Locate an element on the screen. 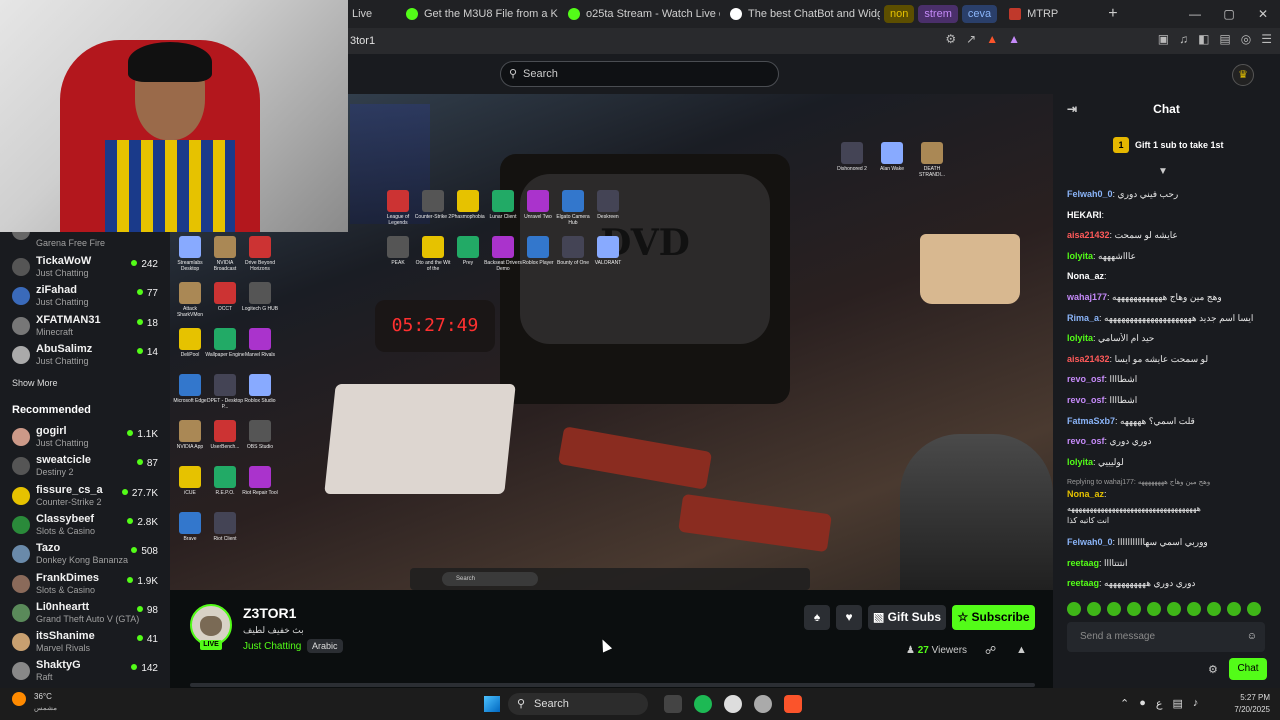 The image size is (1280, 720). chat-message: aisa21432: عايشه لو سمحت is located at coordinates (1167, 235).